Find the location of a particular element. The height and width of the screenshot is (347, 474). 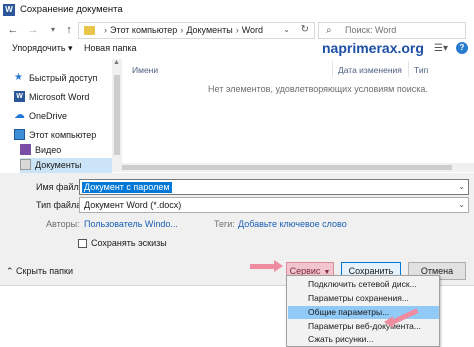

new-folder-button: Новая папка is located at coordinates (110, 48).